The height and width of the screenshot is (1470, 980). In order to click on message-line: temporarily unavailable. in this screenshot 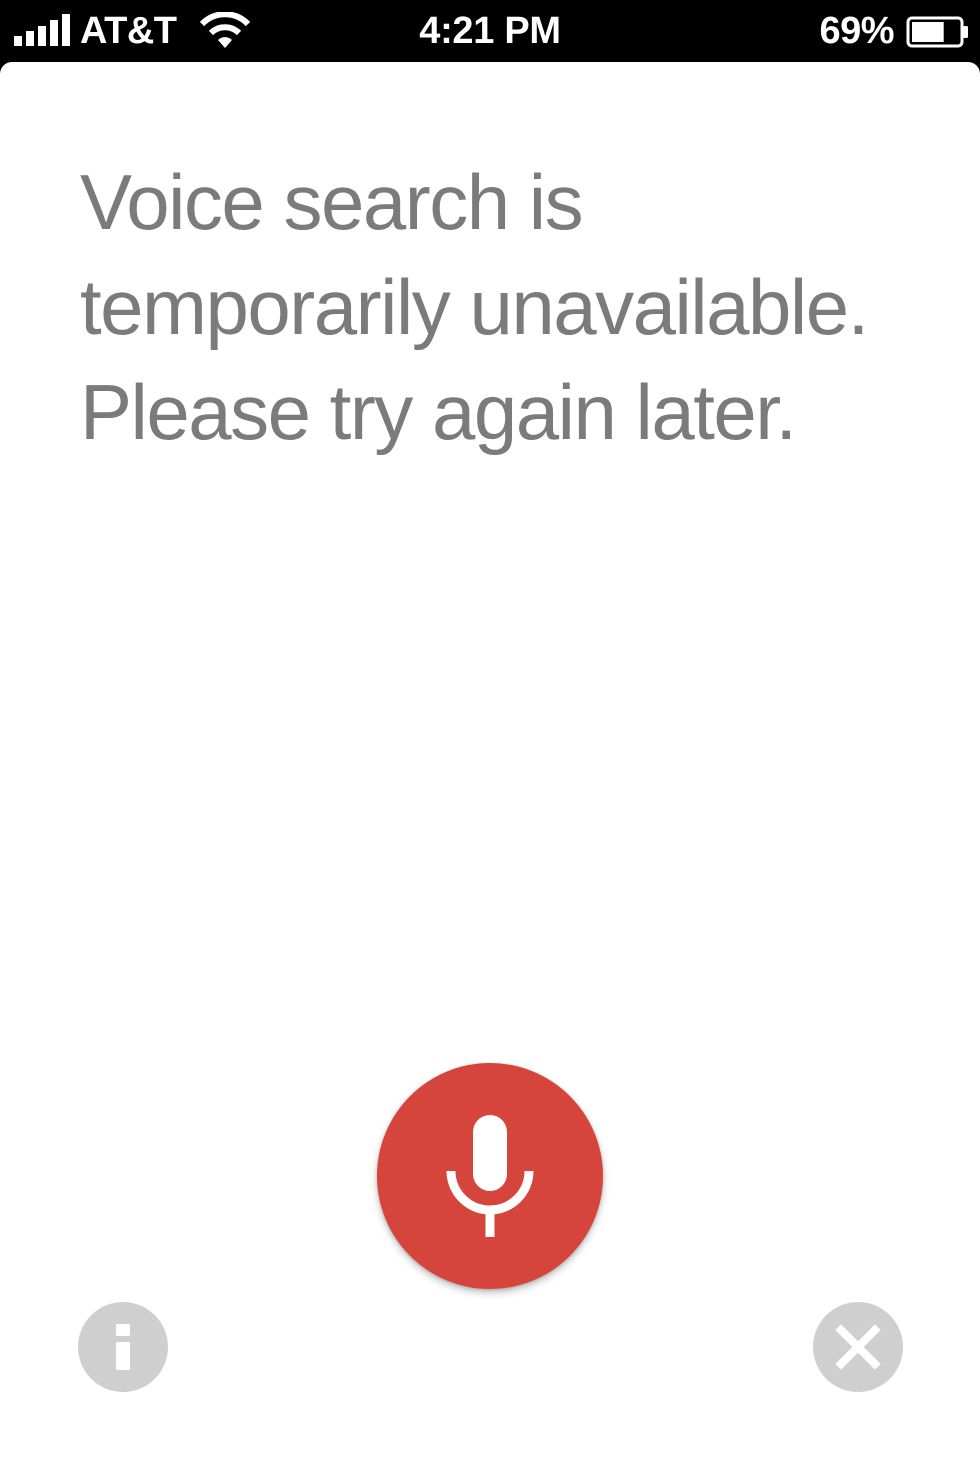, I will do `click(474, 307)`.